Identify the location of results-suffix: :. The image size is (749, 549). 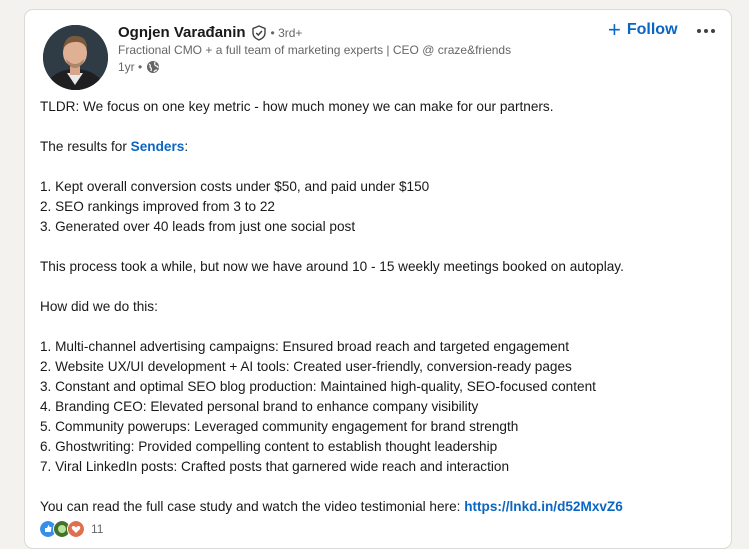
(186, 146).